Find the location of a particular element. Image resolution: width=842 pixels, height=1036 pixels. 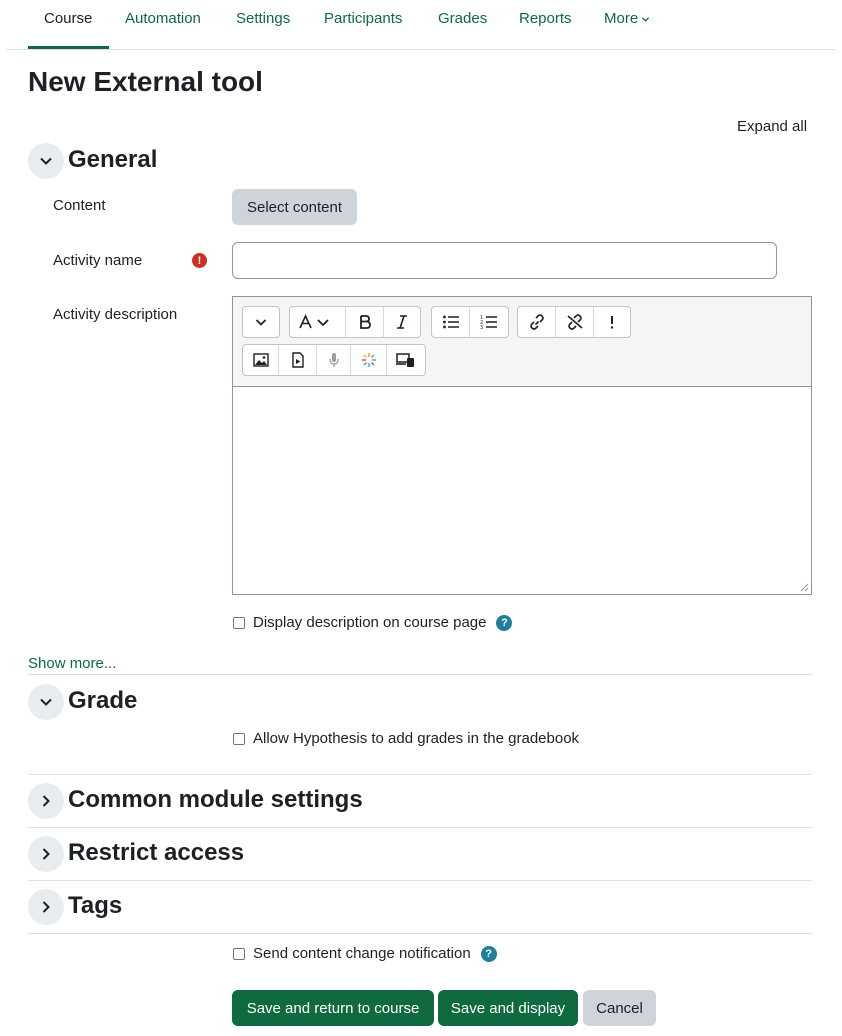

section-title-common-module-settings: Common module settings is located at coordinates (215, 800).